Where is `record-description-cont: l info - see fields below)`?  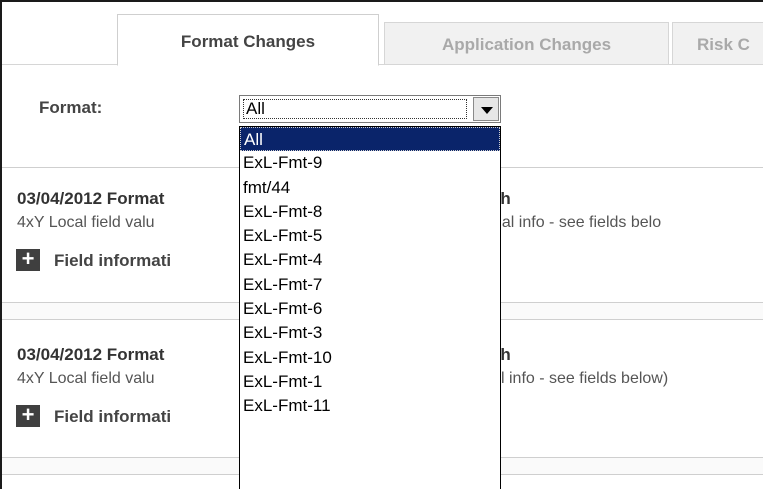 record-description-cont: l info - see fields below) is located at coordinates (585, 378).